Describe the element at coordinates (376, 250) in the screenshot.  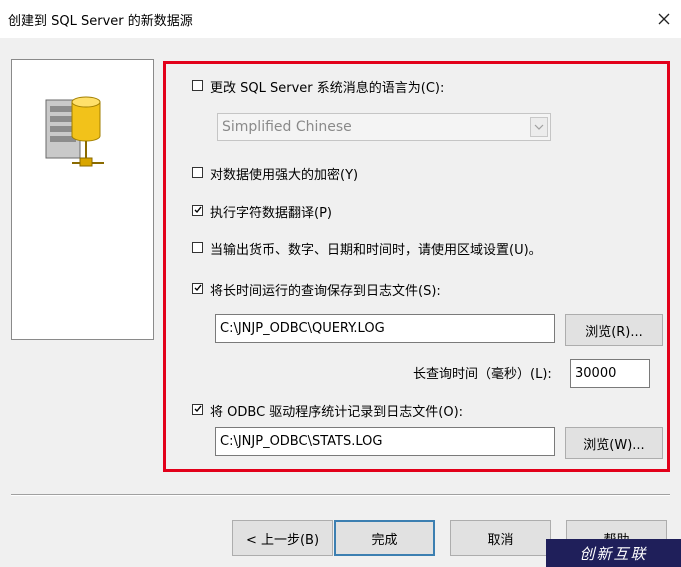
I see `regional-settings-label: 当输出货币、数字、日期和时间时，请使用区域设置(U)。` at that location.